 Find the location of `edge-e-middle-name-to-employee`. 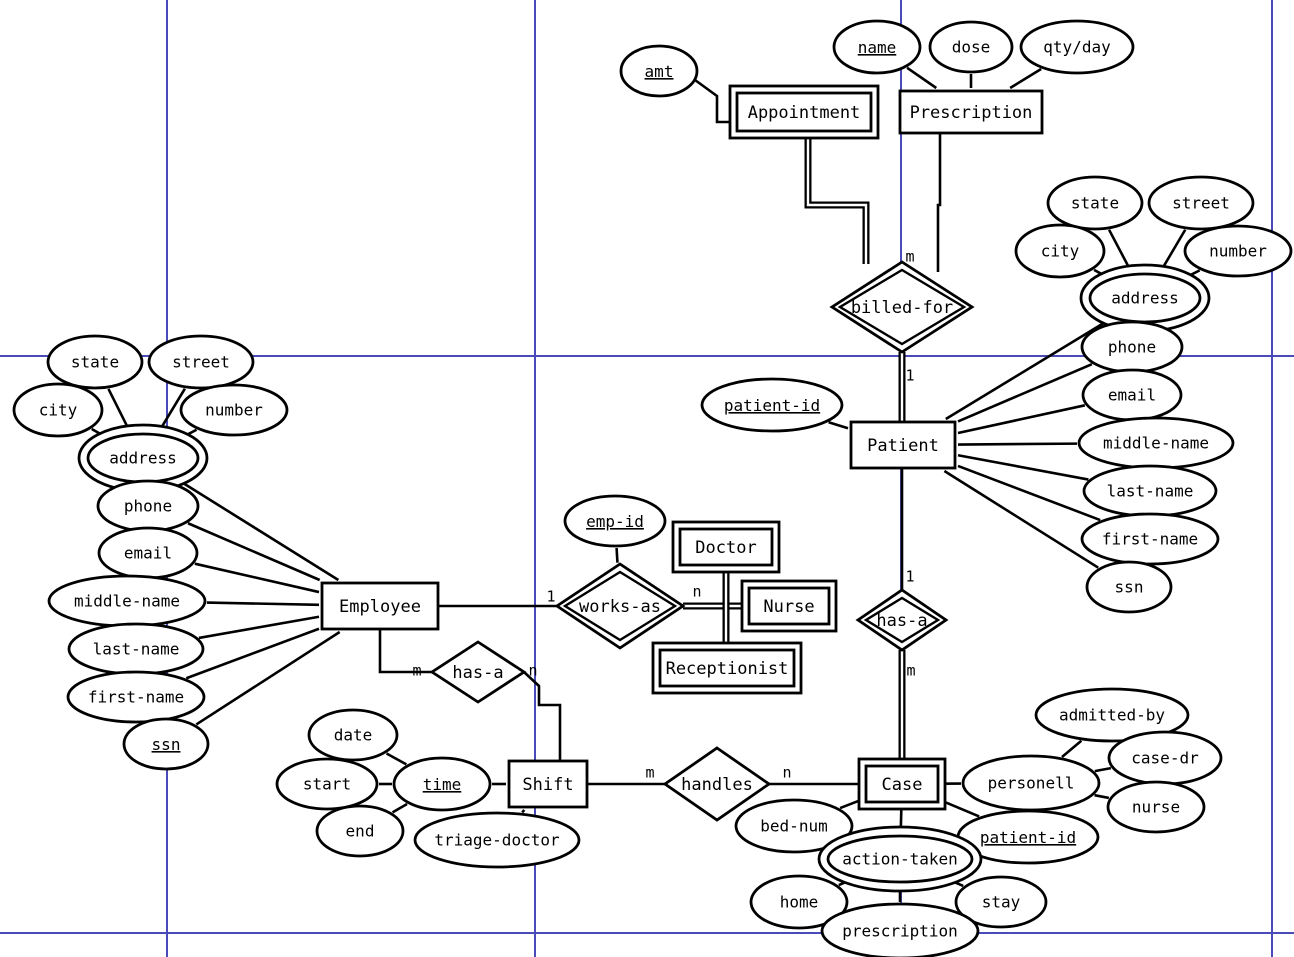

edge-e-middle-name-to-employee is located at coordinates (263, 604).